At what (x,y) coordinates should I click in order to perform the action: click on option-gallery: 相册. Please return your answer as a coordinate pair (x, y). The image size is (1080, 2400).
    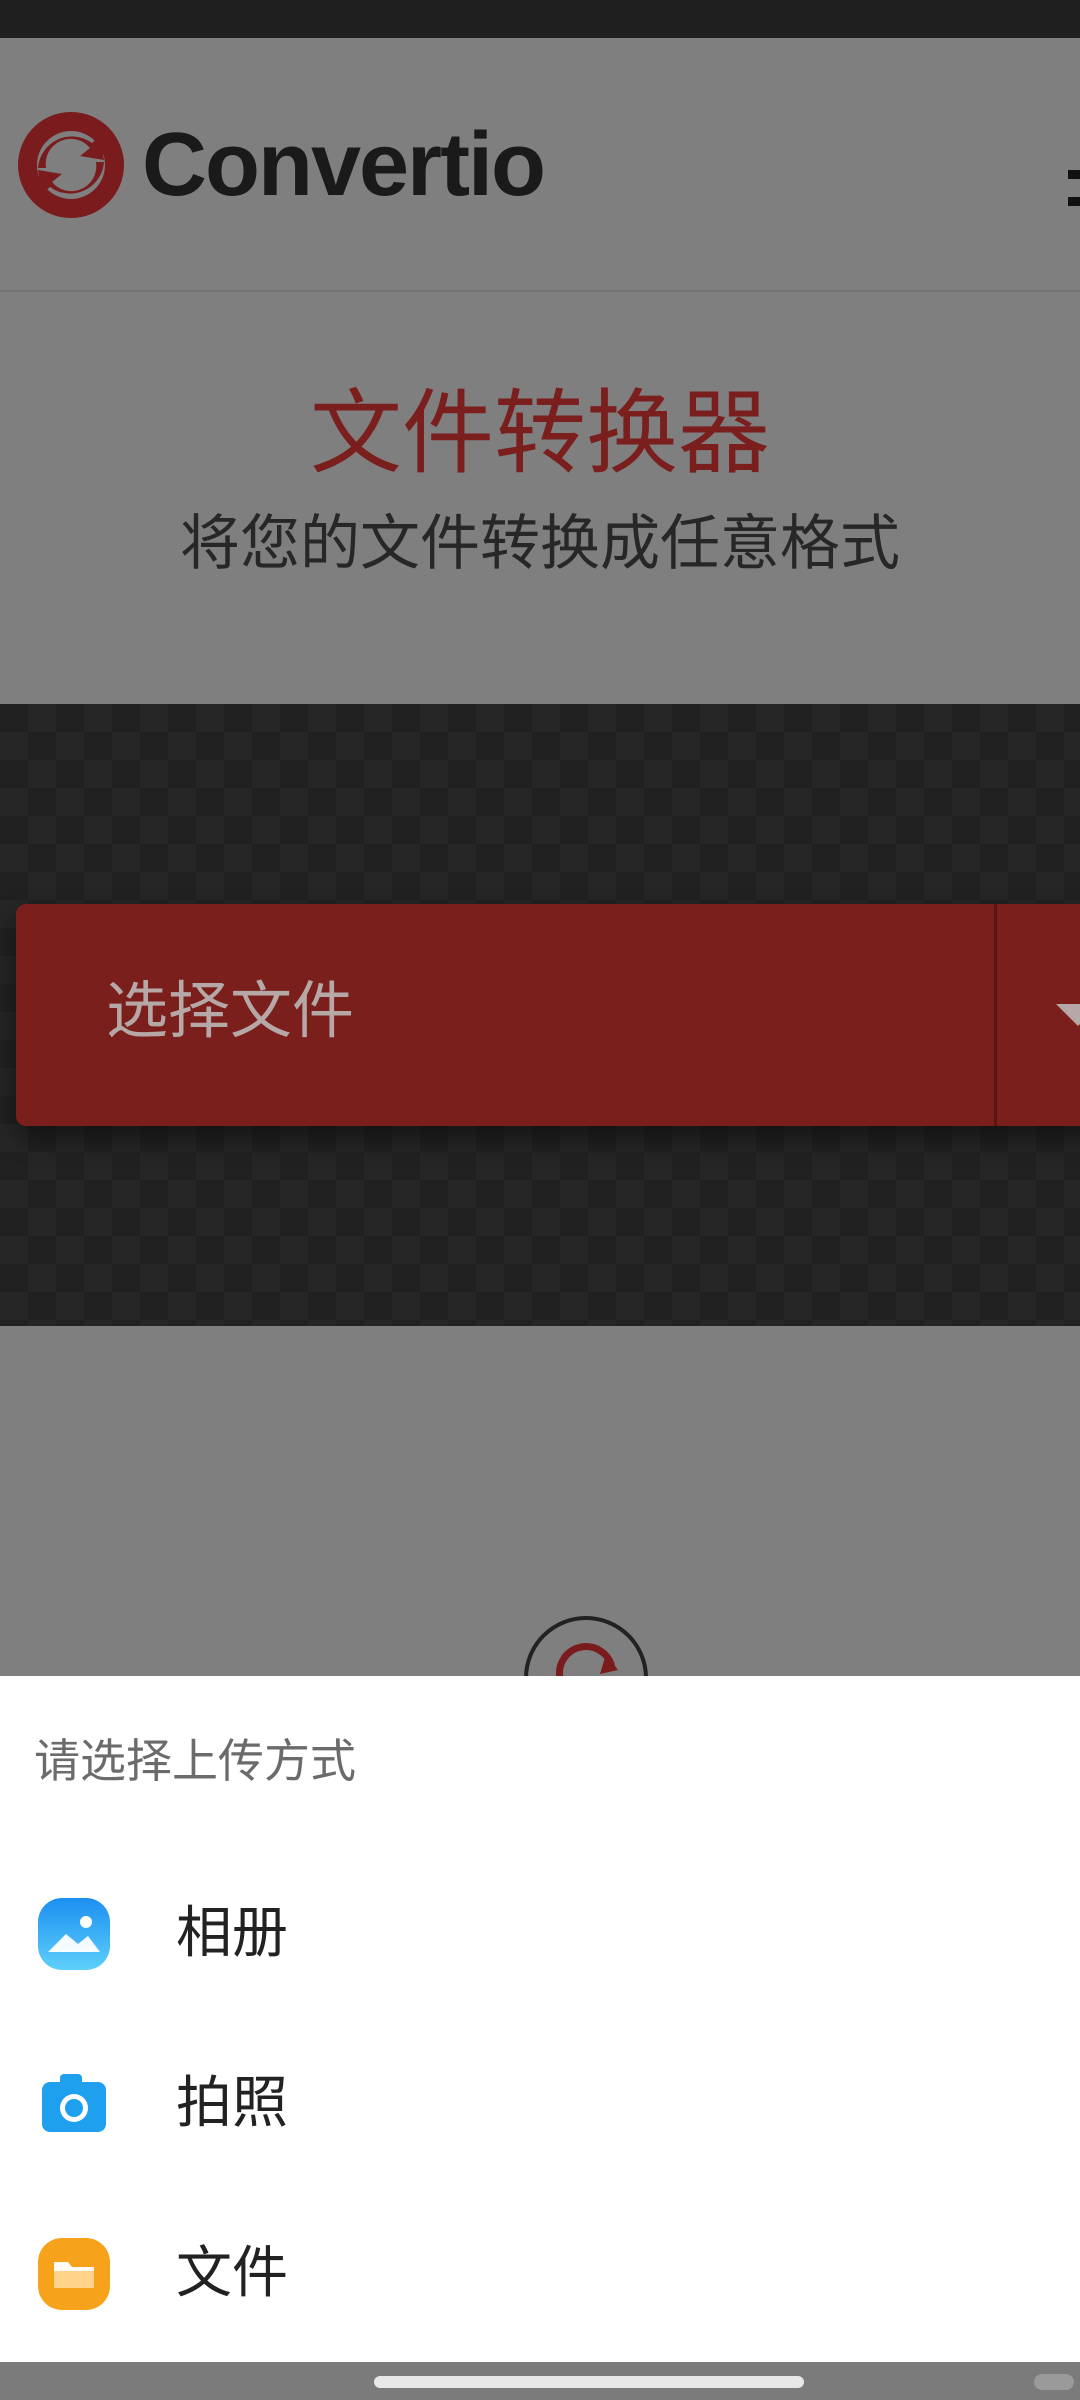
    Looking at the image, I should click on (540, 1934).